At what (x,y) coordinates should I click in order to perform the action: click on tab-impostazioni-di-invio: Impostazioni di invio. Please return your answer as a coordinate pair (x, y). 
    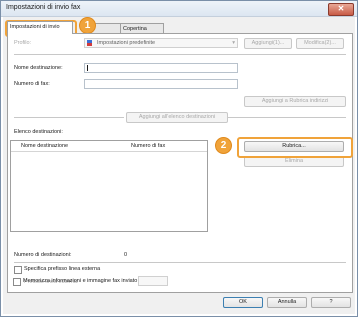
    Looking at the image, I should click on (40, 27).